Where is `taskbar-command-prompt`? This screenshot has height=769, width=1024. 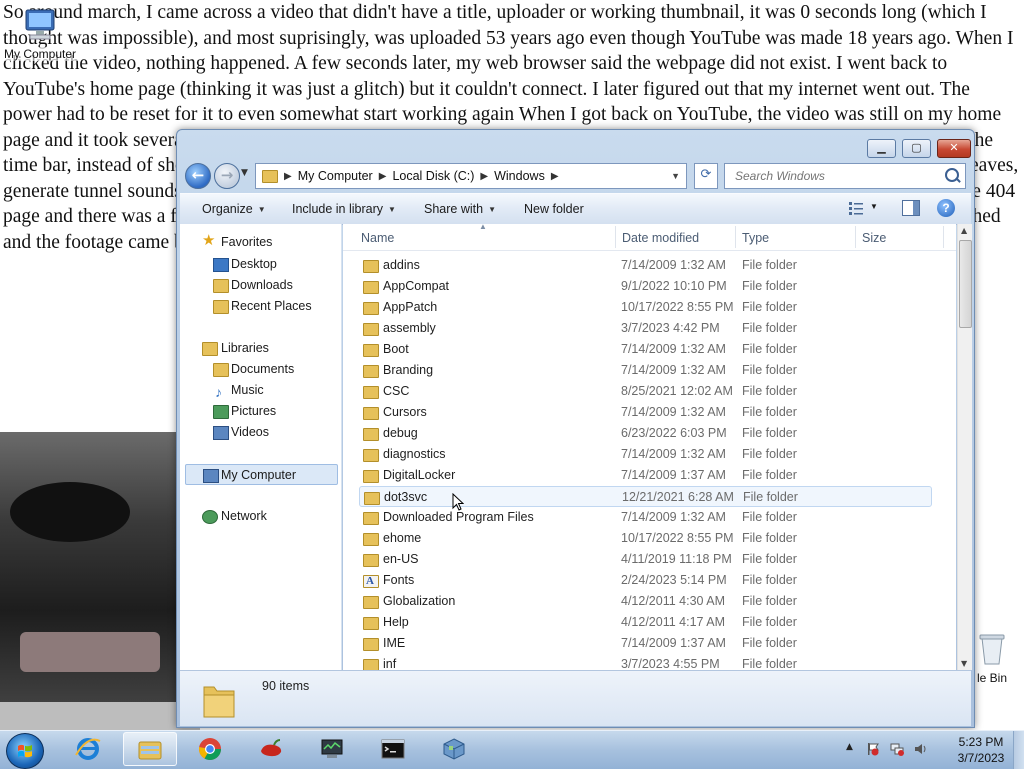 taskbar-command-prompt is located at coordinates (394, 749).